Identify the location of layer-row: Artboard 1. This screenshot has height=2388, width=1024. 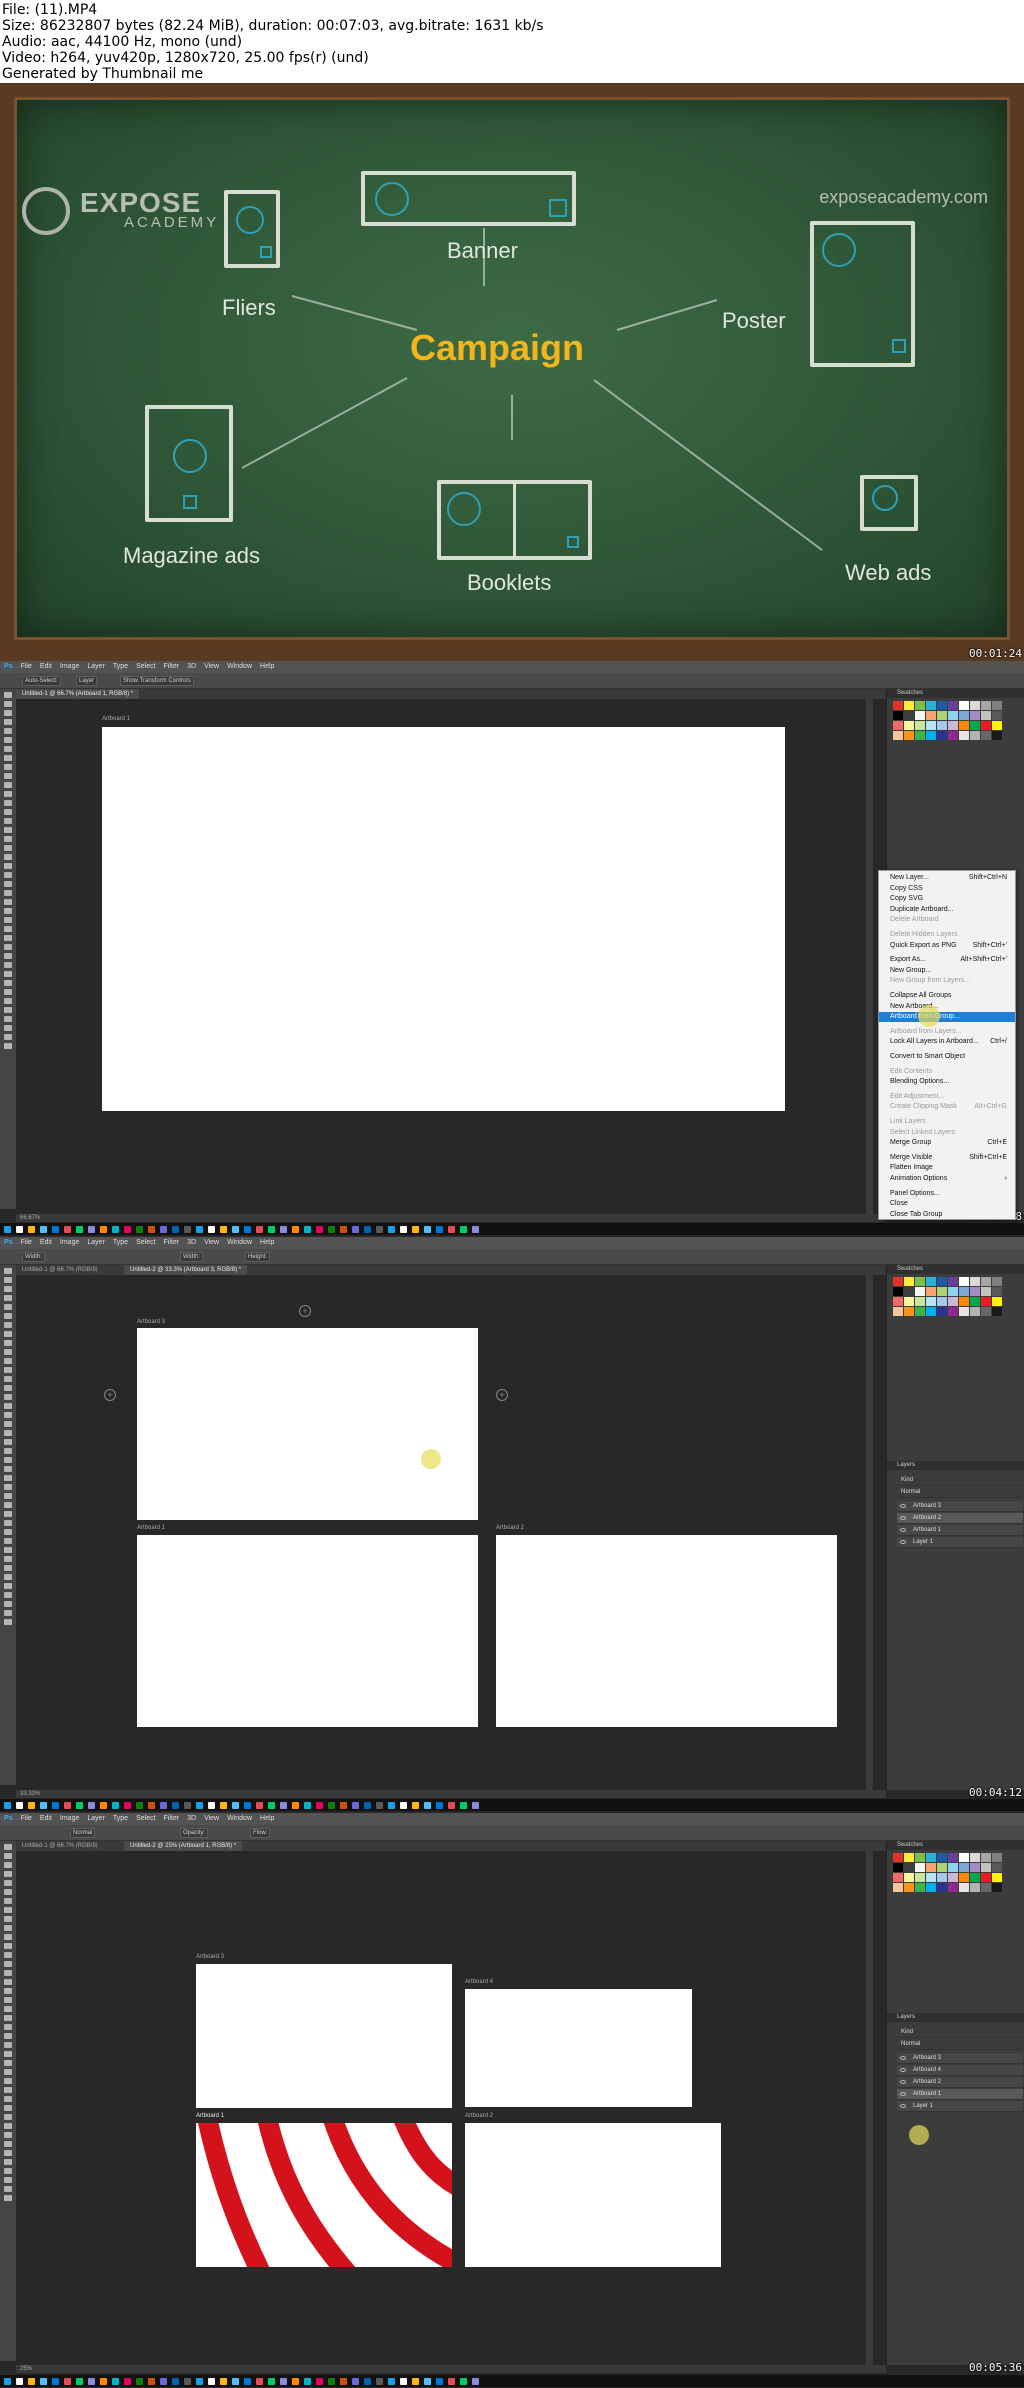
(960, 1530).